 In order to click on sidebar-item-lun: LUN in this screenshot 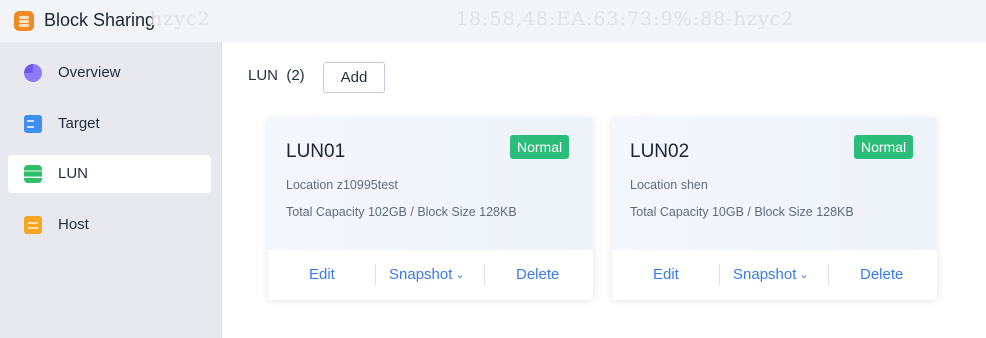, I will do `click(109, 174)`.